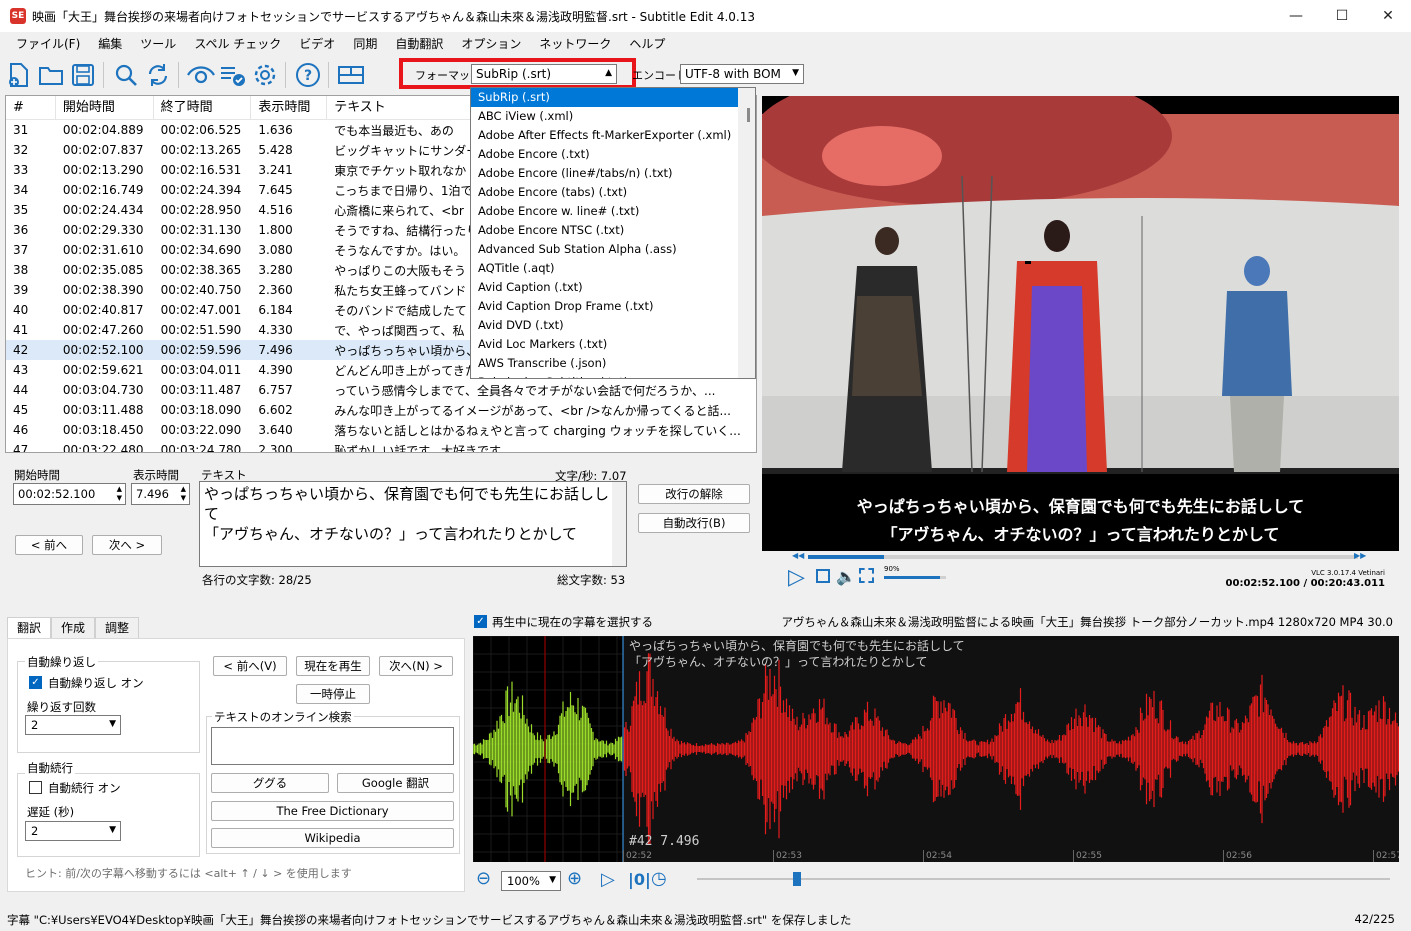  What do you see at coordinates (126, 75) in the screenshot?
I see `search-icon` at bounding box center [126, 75].